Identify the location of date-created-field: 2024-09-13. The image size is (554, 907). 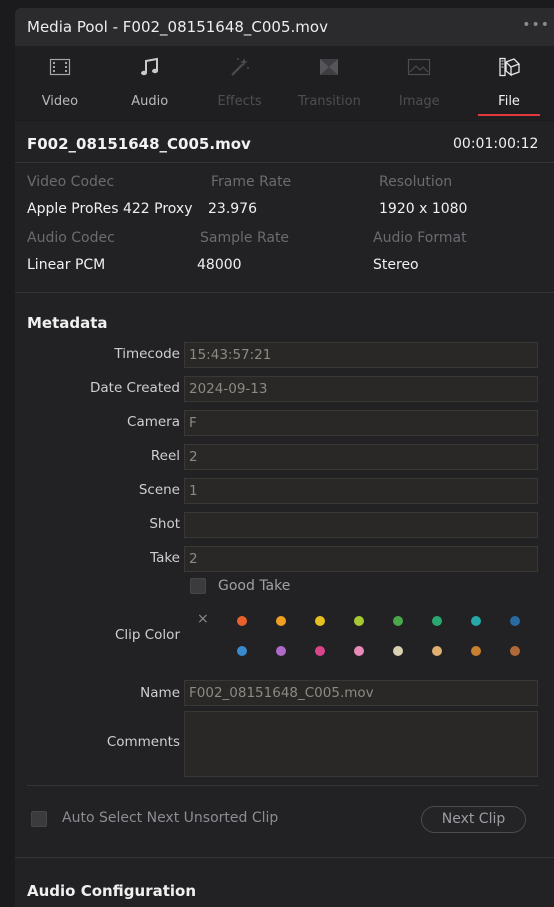
(361, 389).